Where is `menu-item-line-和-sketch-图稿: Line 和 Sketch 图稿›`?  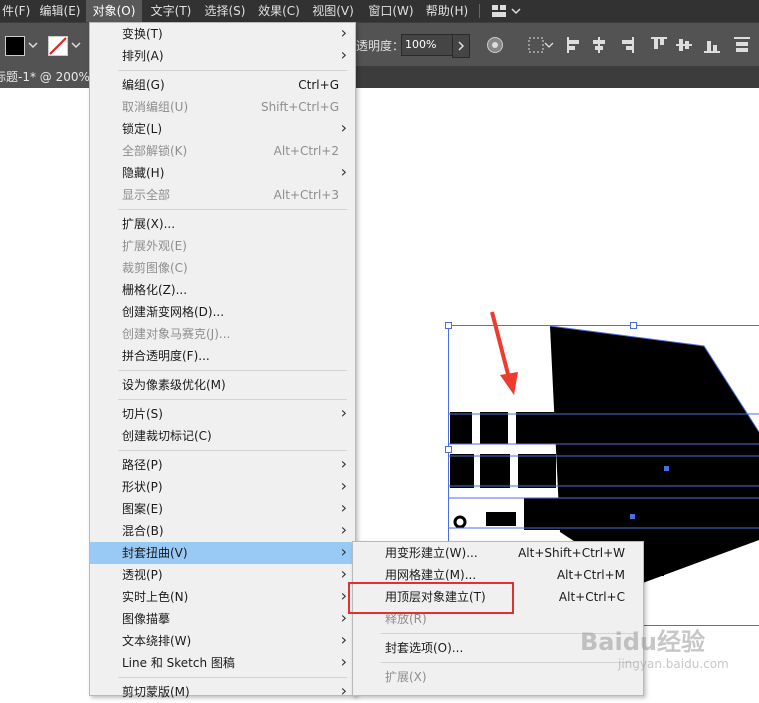 menu-item-line-和-sketch-图稿: Line 和 Sketch 图稿› is located at coordinates (222, 663).